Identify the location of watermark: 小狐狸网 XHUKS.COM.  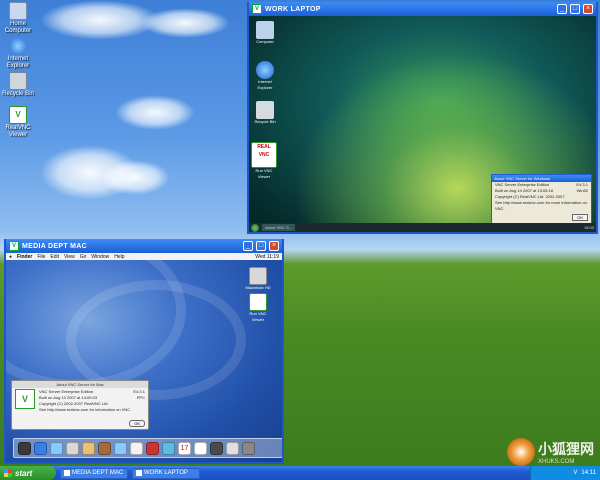
(550, 452).